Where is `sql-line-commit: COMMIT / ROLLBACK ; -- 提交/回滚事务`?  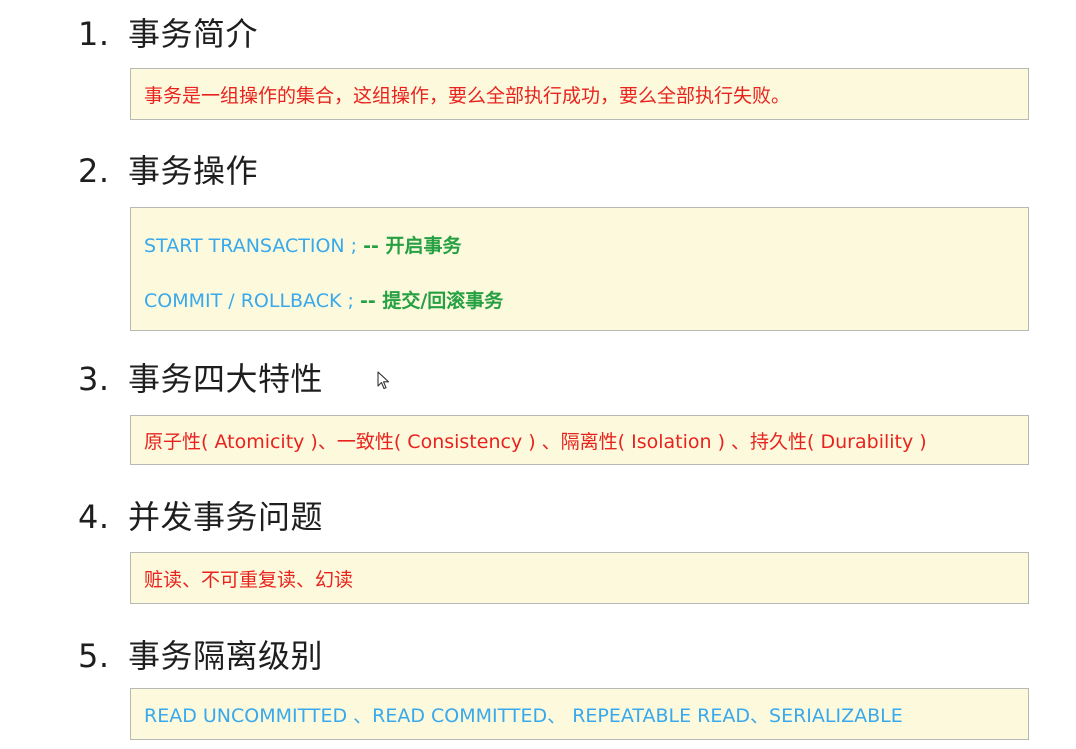
sql-line-commit: COMMIT / ROLLBACK ; -- 提交/回滚事务 is located at coordinates (323, 301).